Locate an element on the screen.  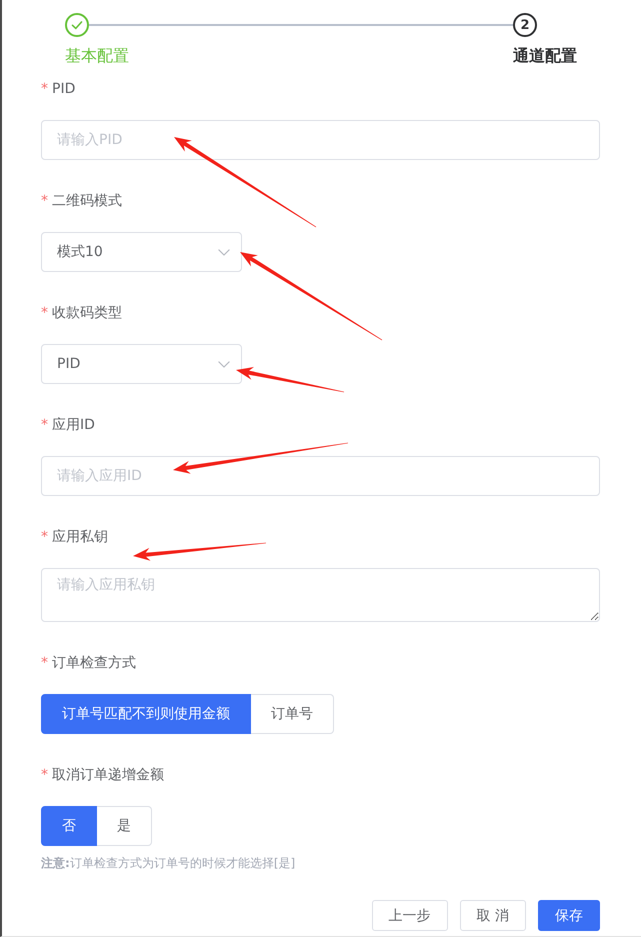
radio-button: 否 is located at coordinates (69, 826).